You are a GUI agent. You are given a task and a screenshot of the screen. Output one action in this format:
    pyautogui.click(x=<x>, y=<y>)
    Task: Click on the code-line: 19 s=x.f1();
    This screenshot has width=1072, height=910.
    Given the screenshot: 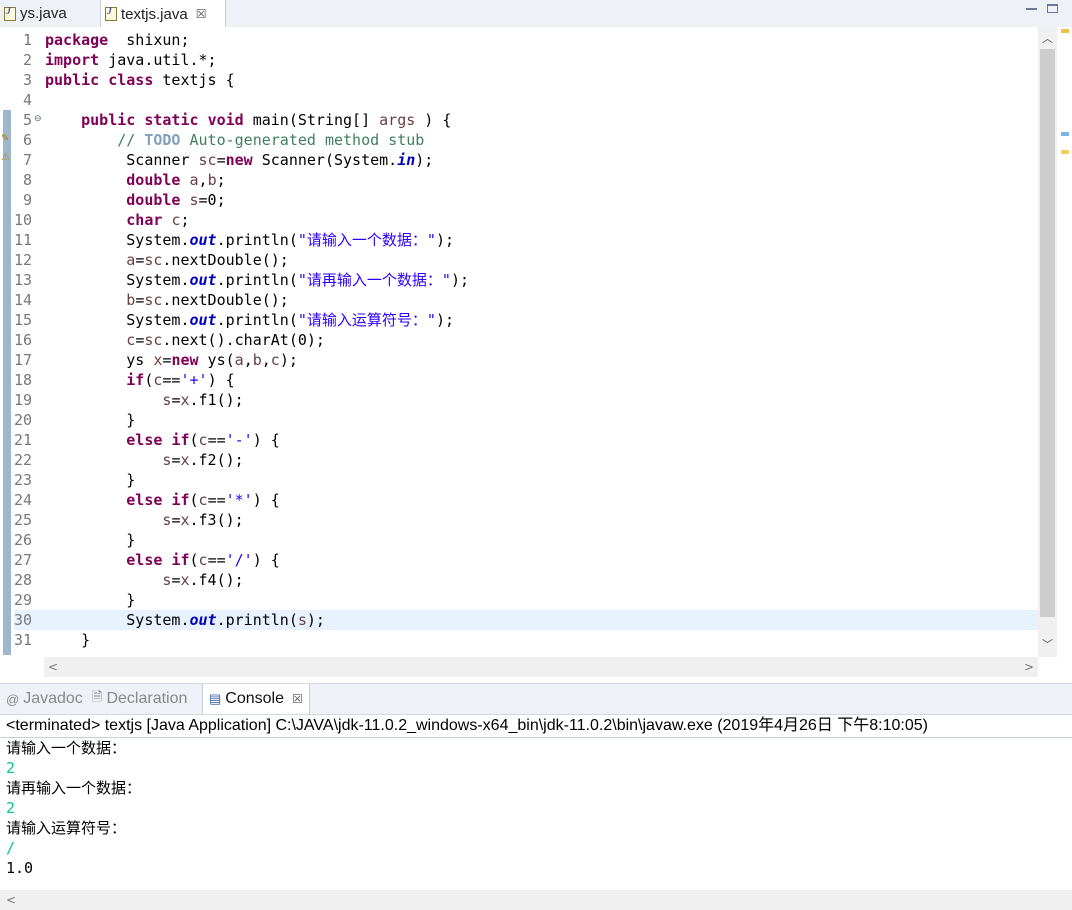 What is the action you would take?
    pyautogui.click(x=526, y=400)
    